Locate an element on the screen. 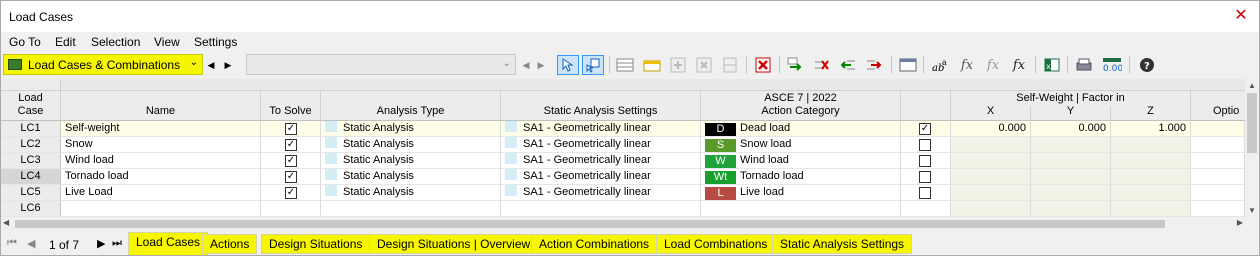 Image resolution: width=1260 pixels, height=256 pixels. self-weight-cell: ✓ is located at coordinates (926, 129).